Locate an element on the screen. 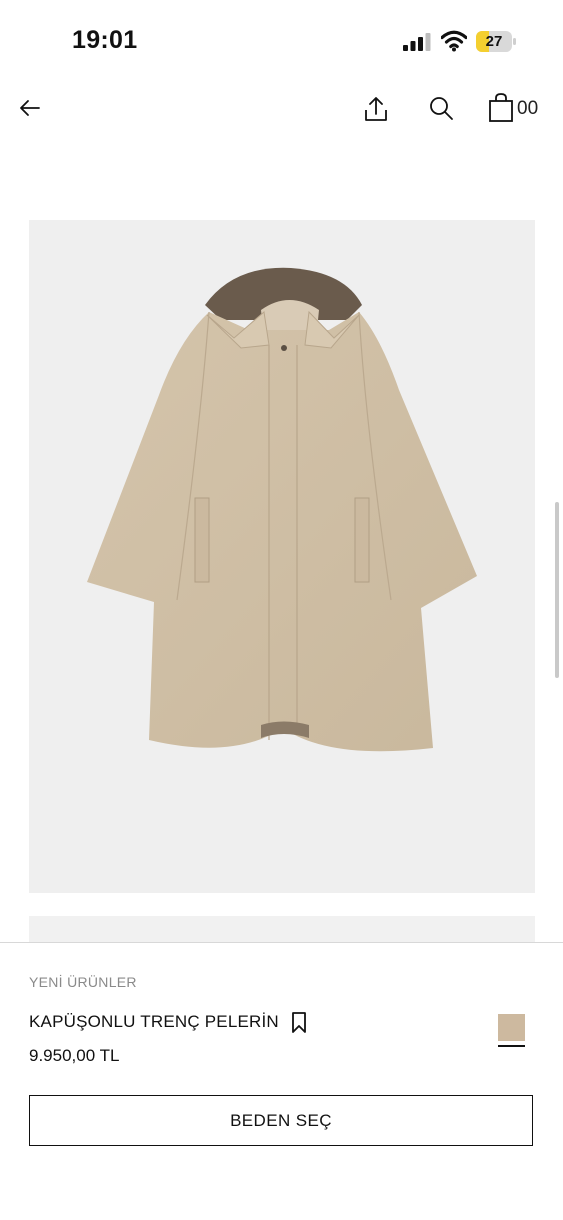  shopping-bag-icon is located at coordinates (501, 108).